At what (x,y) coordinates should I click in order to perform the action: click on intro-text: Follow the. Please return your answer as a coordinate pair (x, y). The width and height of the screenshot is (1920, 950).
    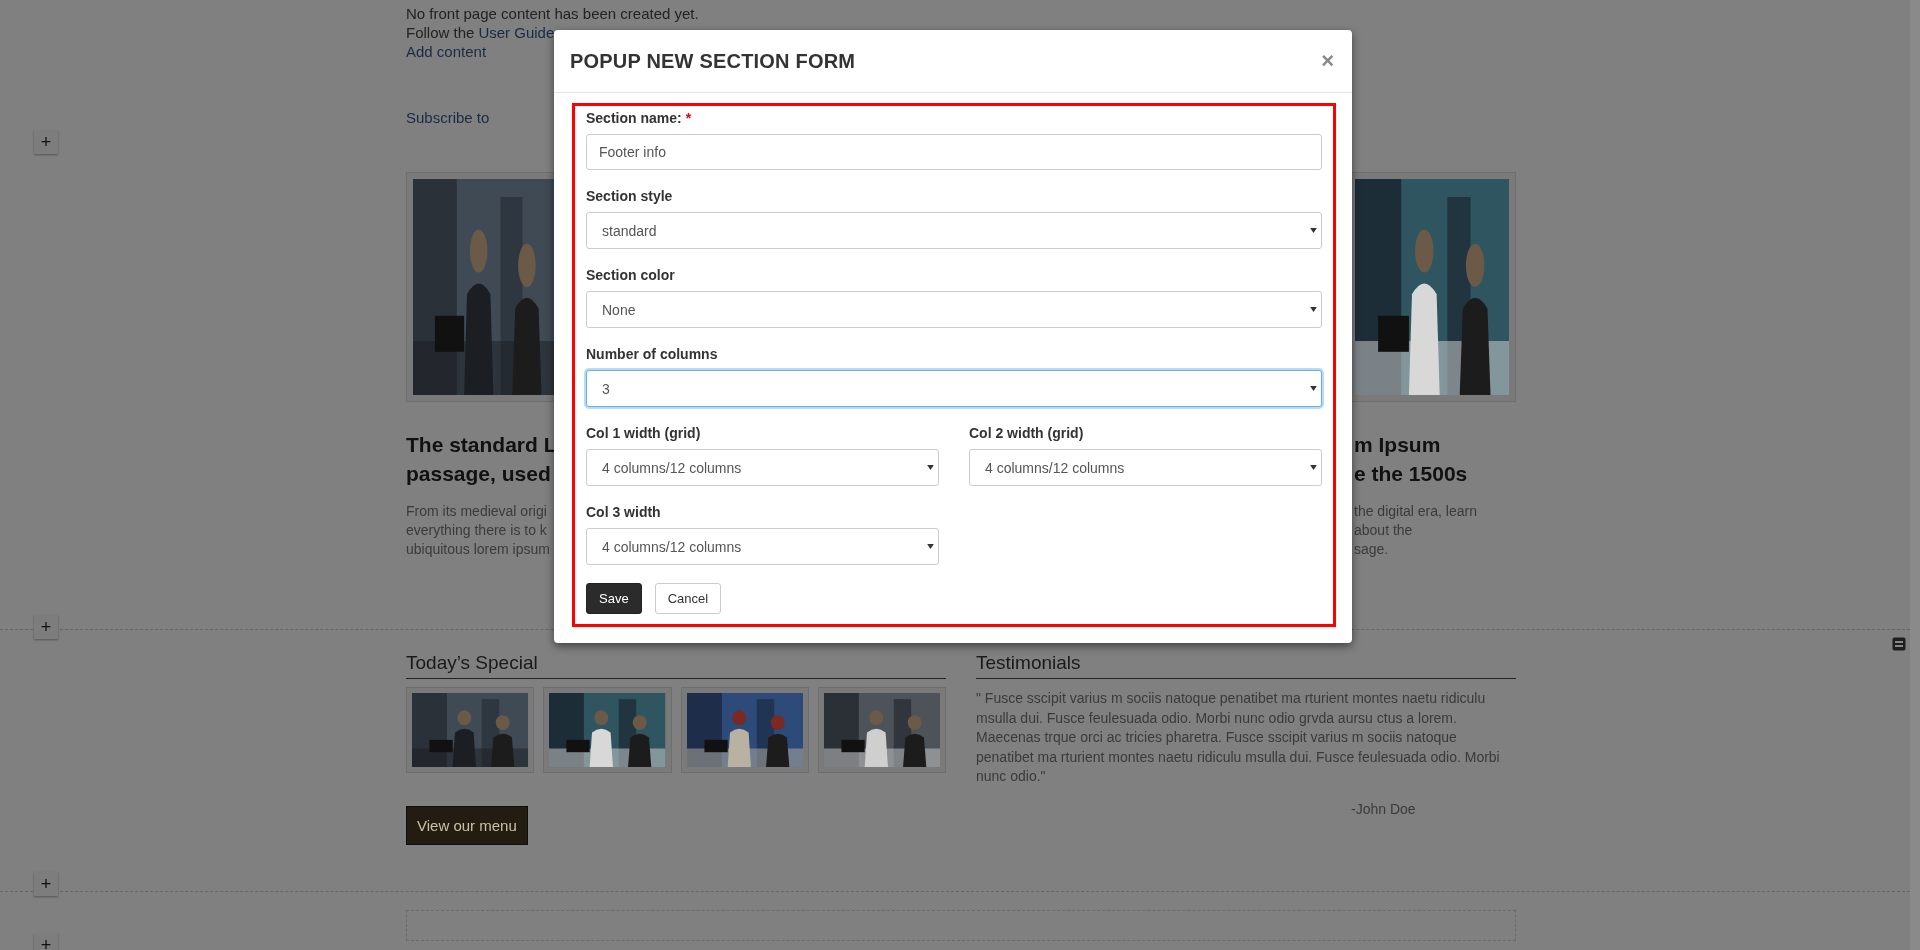
    Looking at the image, I should click on (440, 32).